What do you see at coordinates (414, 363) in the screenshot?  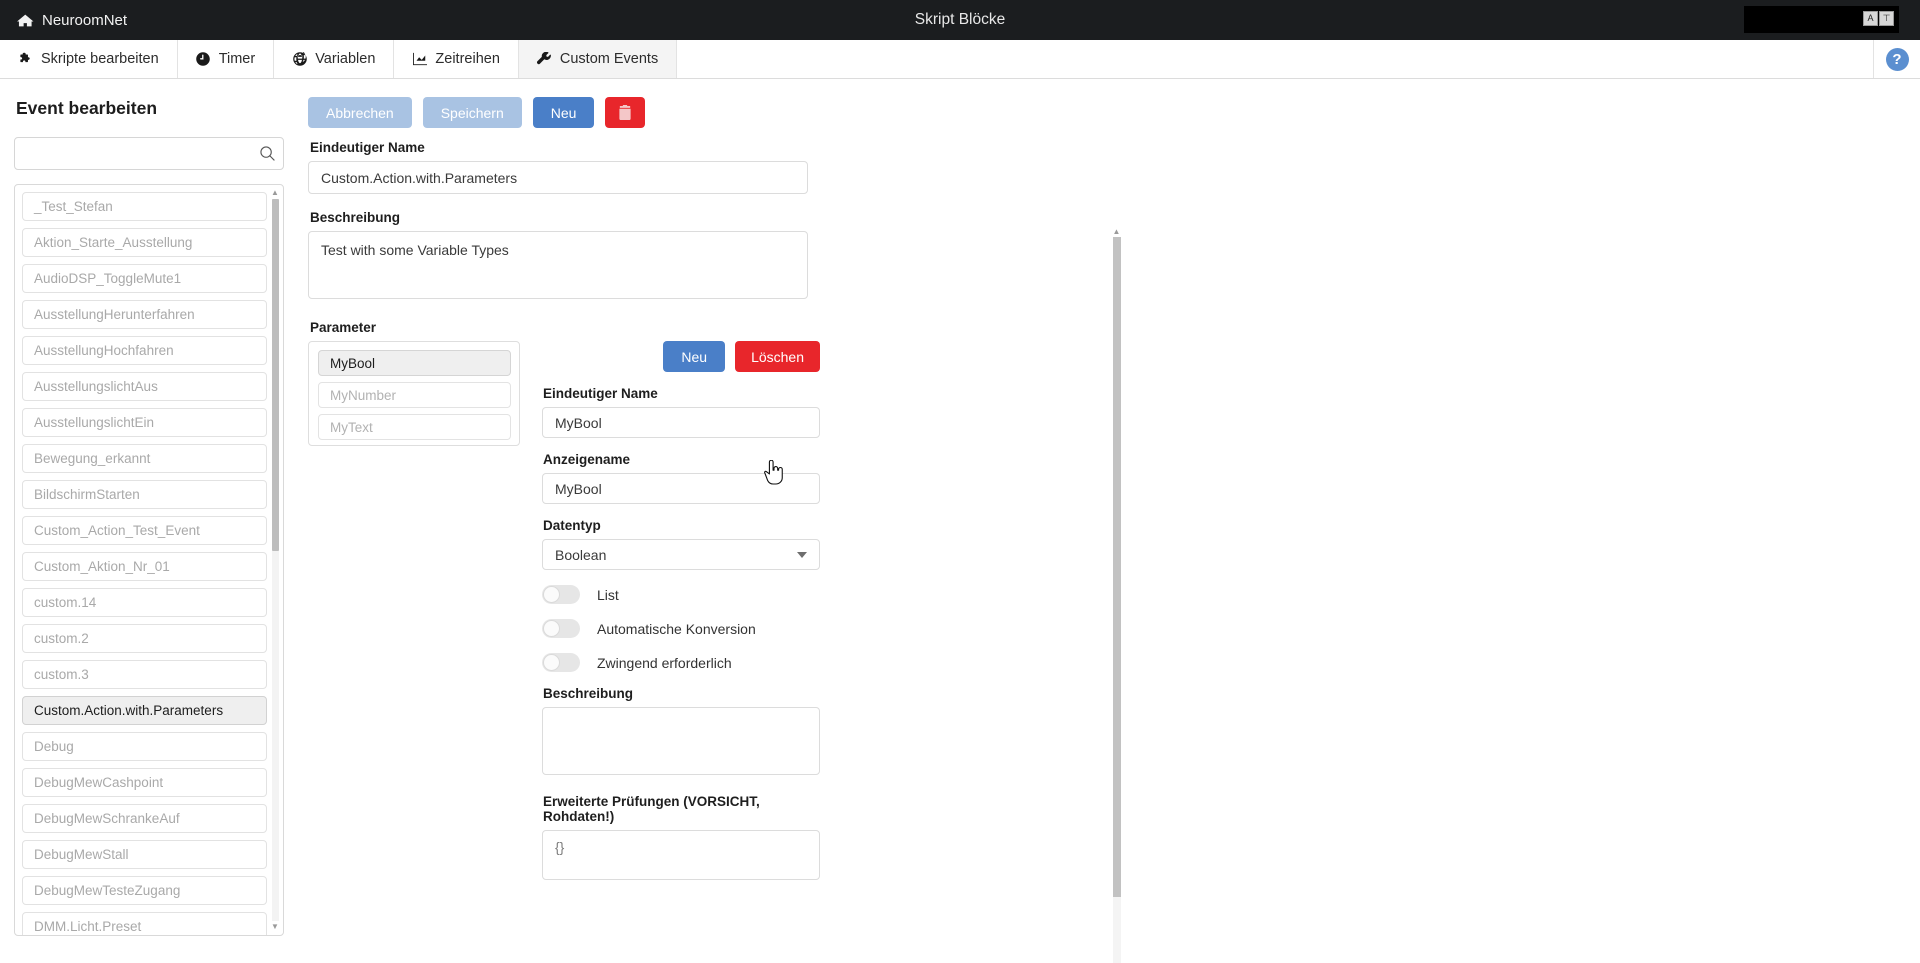 I see `parameter-list-item: MyBool` at bounding box center [414, 363].